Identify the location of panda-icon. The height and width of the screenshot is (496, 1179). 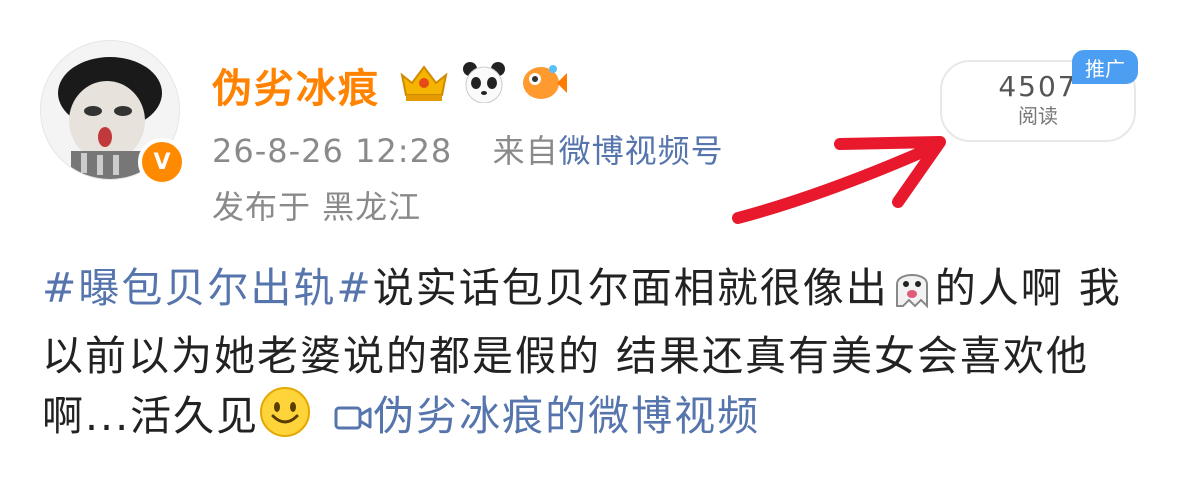
(484, 82).